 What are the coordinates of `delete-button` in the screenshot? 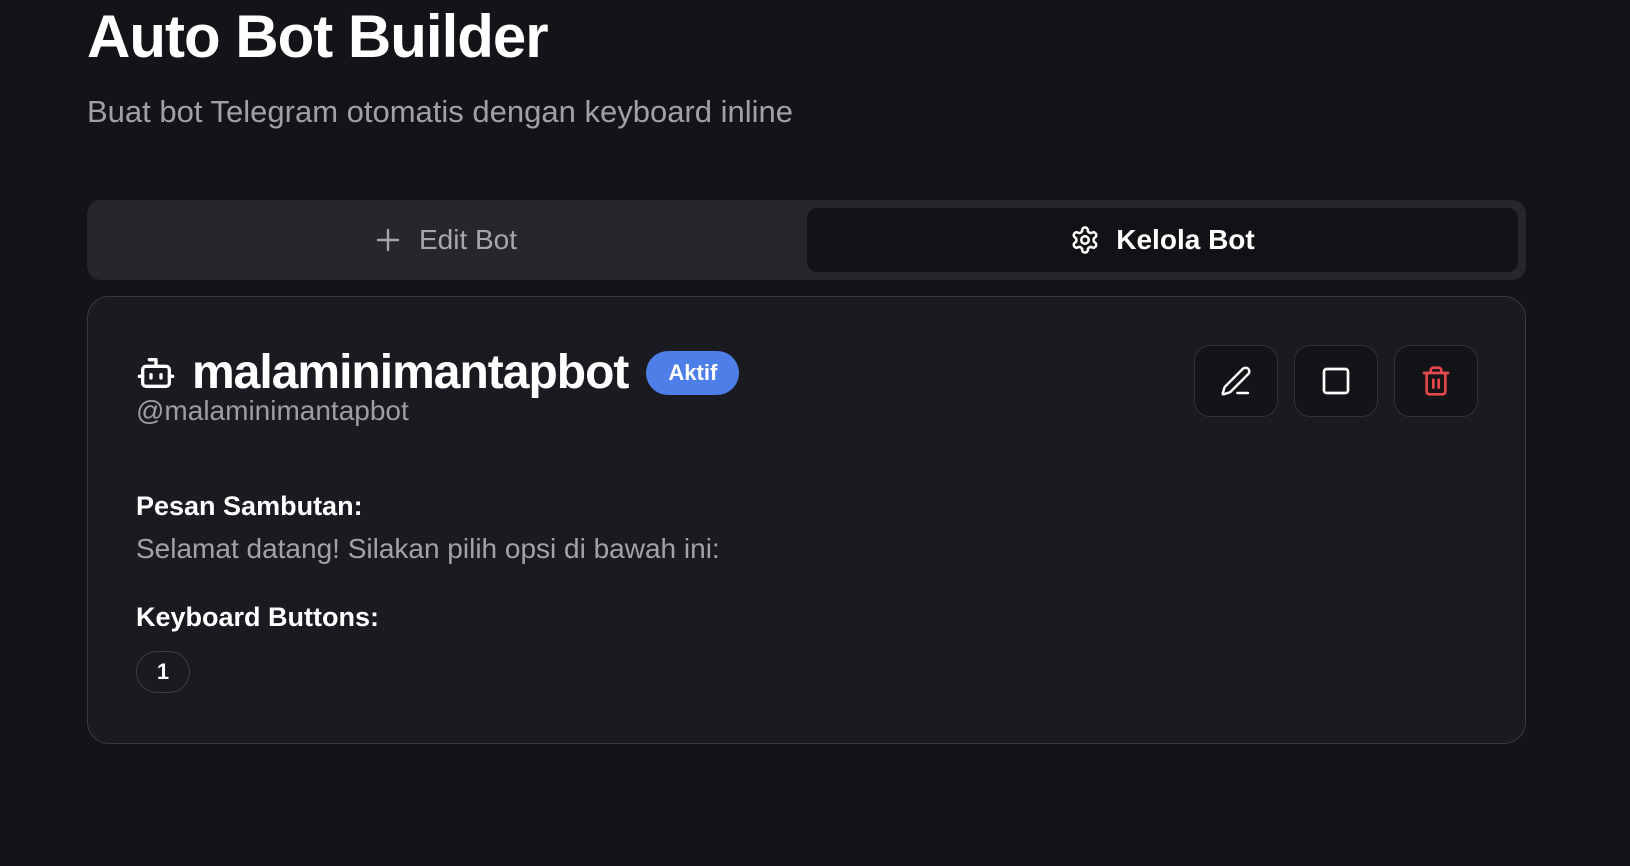 It's located at (1436, 381).